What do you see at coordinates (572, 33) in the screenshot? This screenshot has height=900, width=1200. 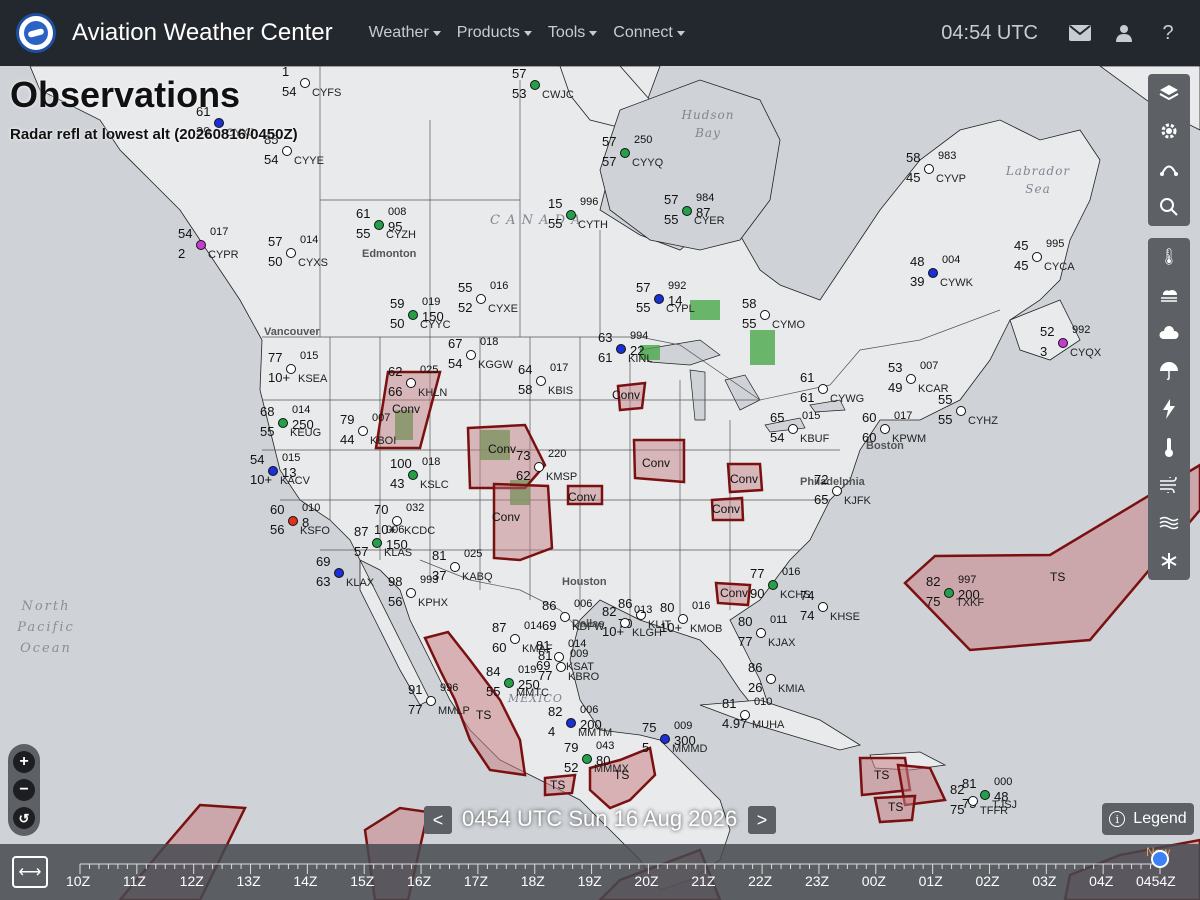 I see `menu-tools: Tools` at bounding box center [572, 33].